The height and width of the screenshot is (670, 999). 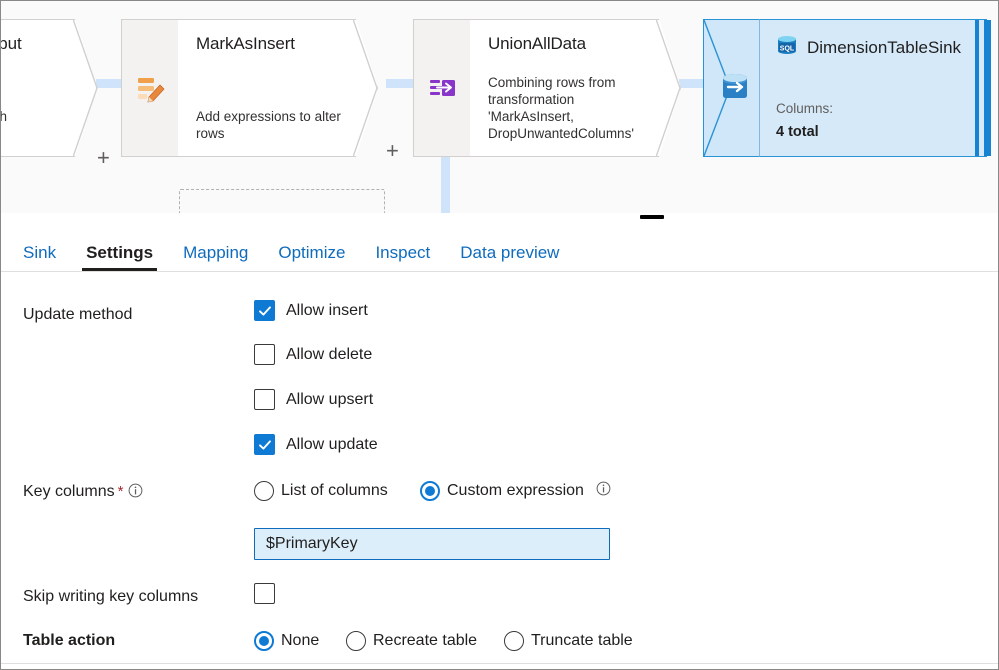 What do you see at coordinates (392, 151) in the screenshot?
I see `add-transformation-button-2: +` at bounding box center [392, 151].